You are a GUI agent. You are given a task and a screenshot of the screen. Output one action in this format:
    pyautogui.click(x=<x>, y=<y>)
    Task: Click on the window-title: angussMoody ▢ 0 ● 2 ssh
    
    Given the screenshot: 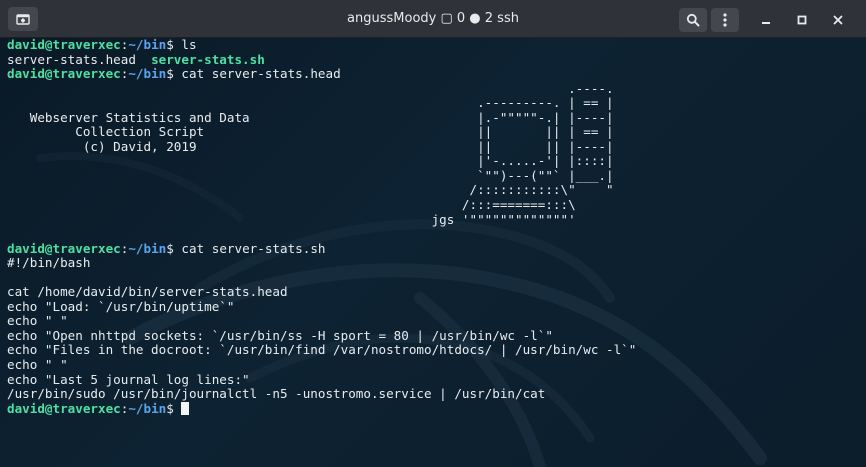 What is the action you would take?
    pyautogui.click(x=433, y=18)
    